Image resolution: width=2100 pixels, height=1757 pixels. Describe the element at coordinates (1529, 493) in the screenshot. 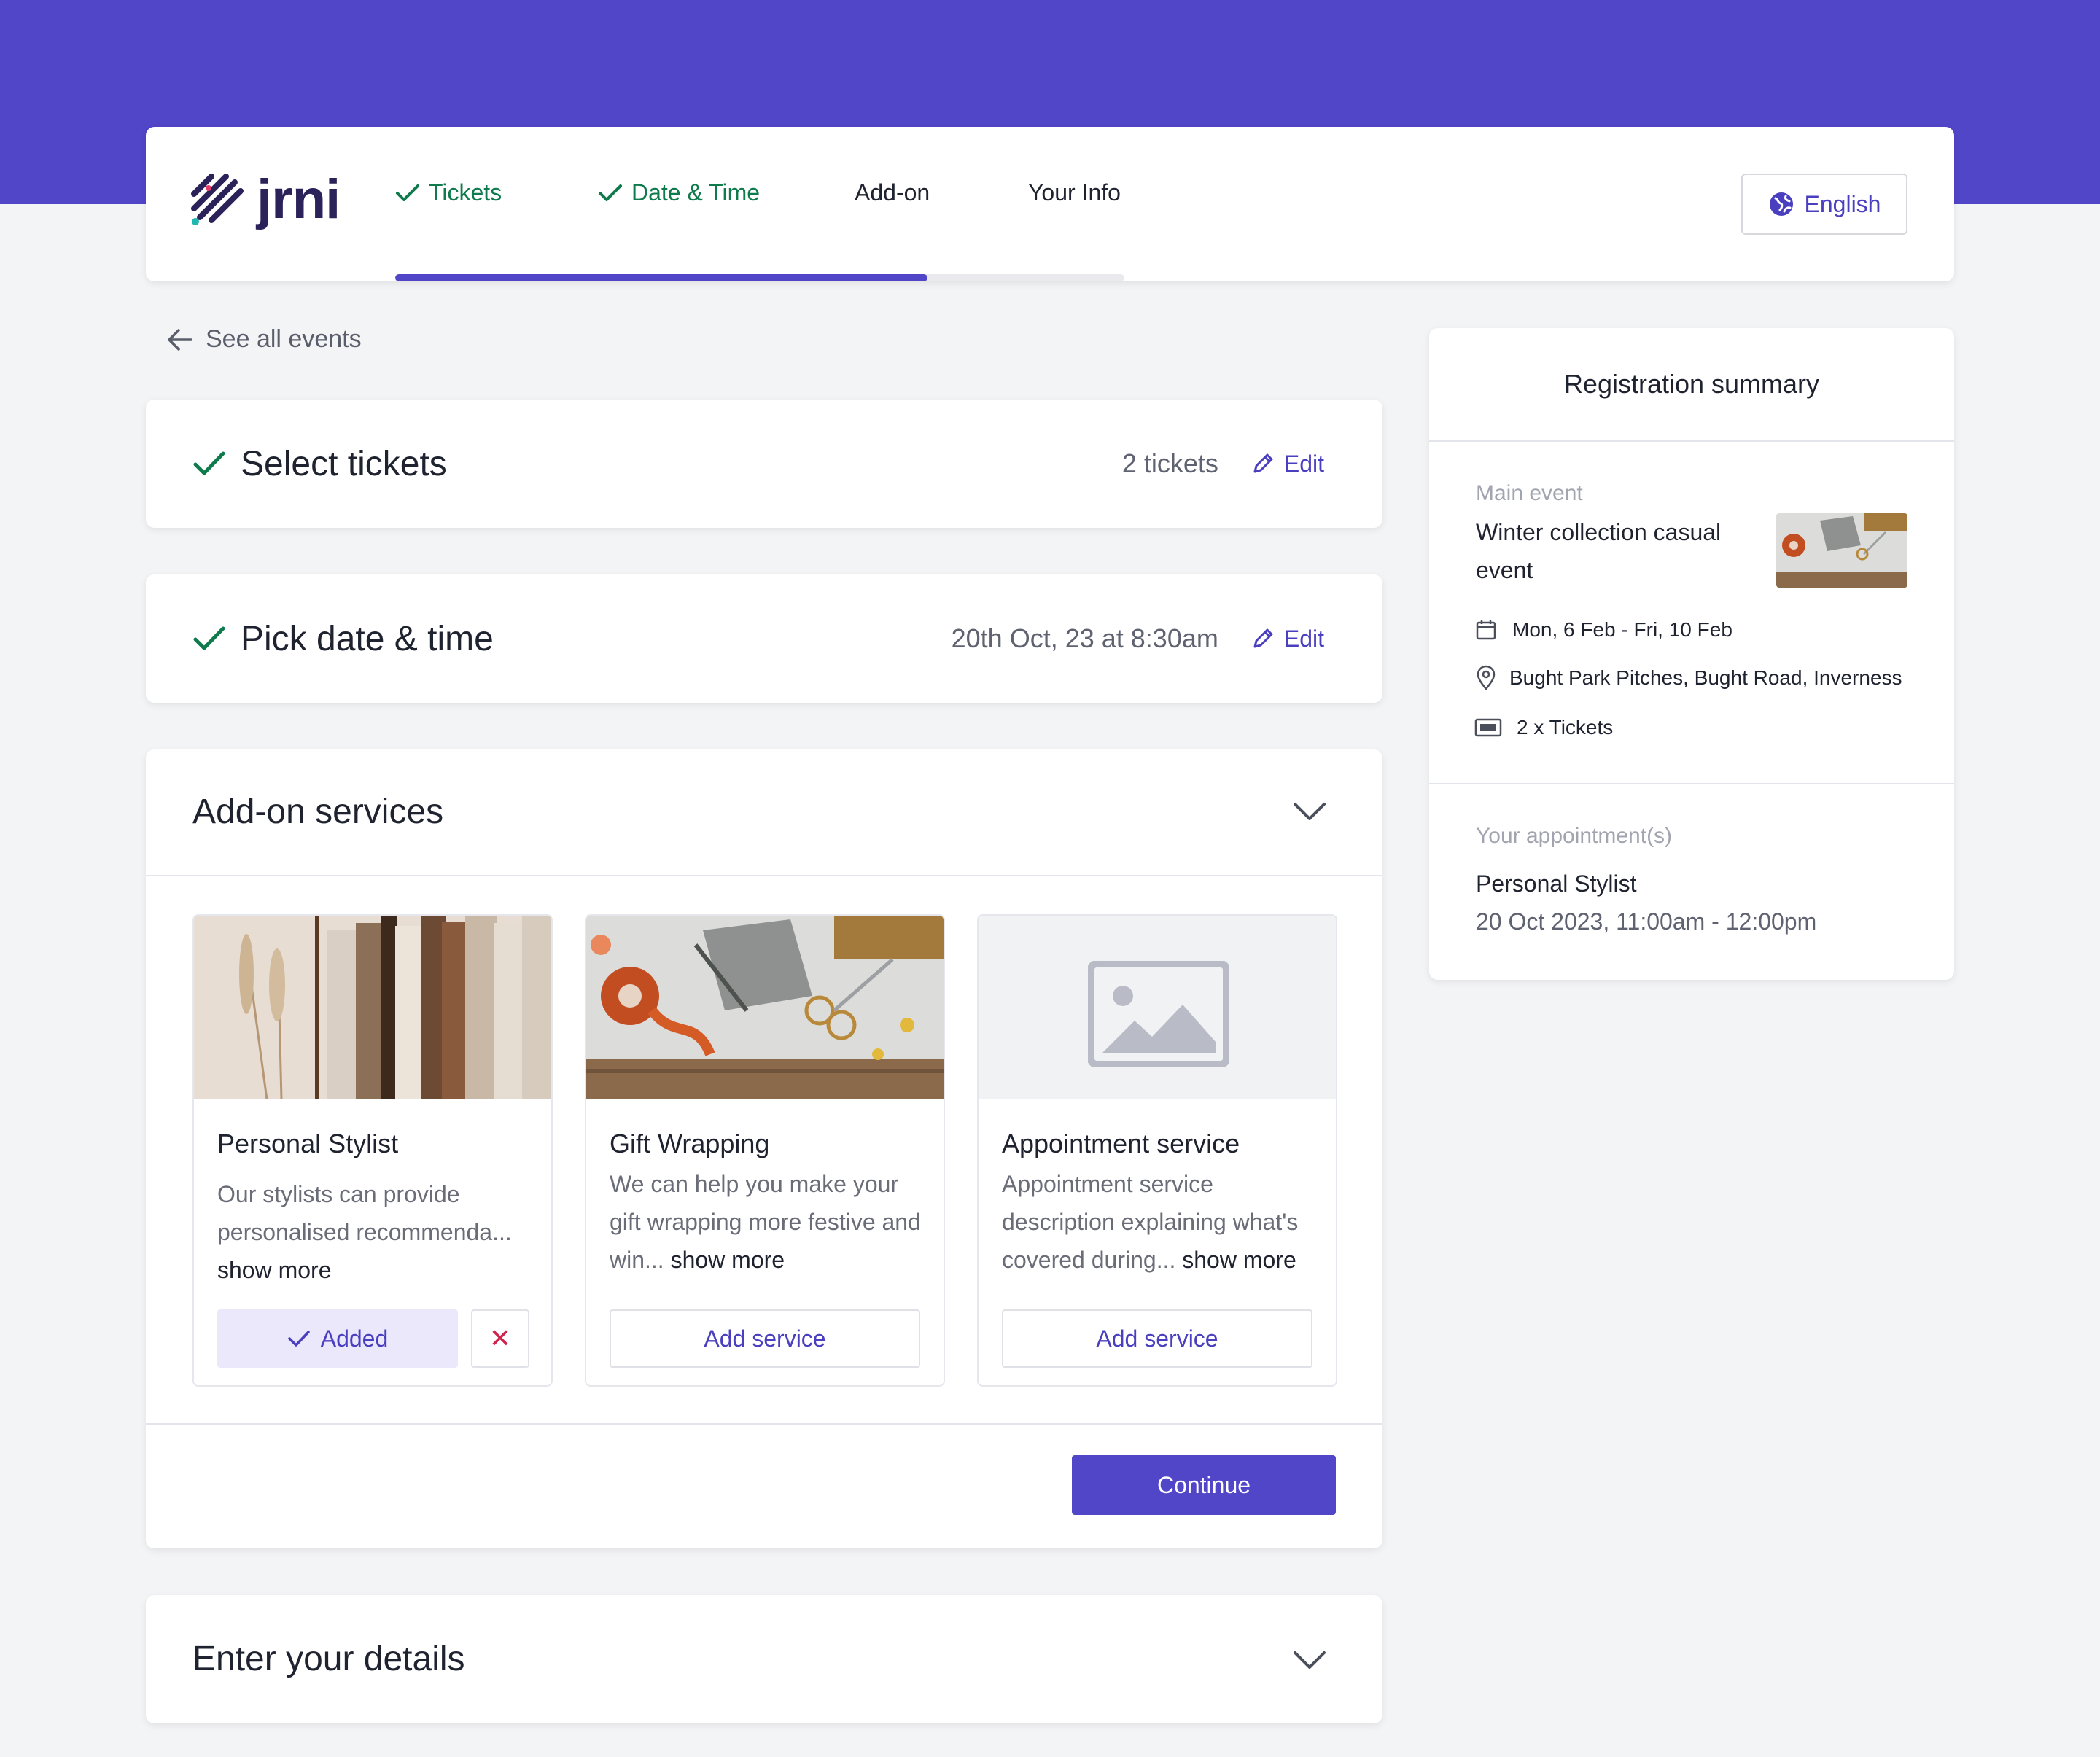

I see `main-event-label: Main event` at that location.